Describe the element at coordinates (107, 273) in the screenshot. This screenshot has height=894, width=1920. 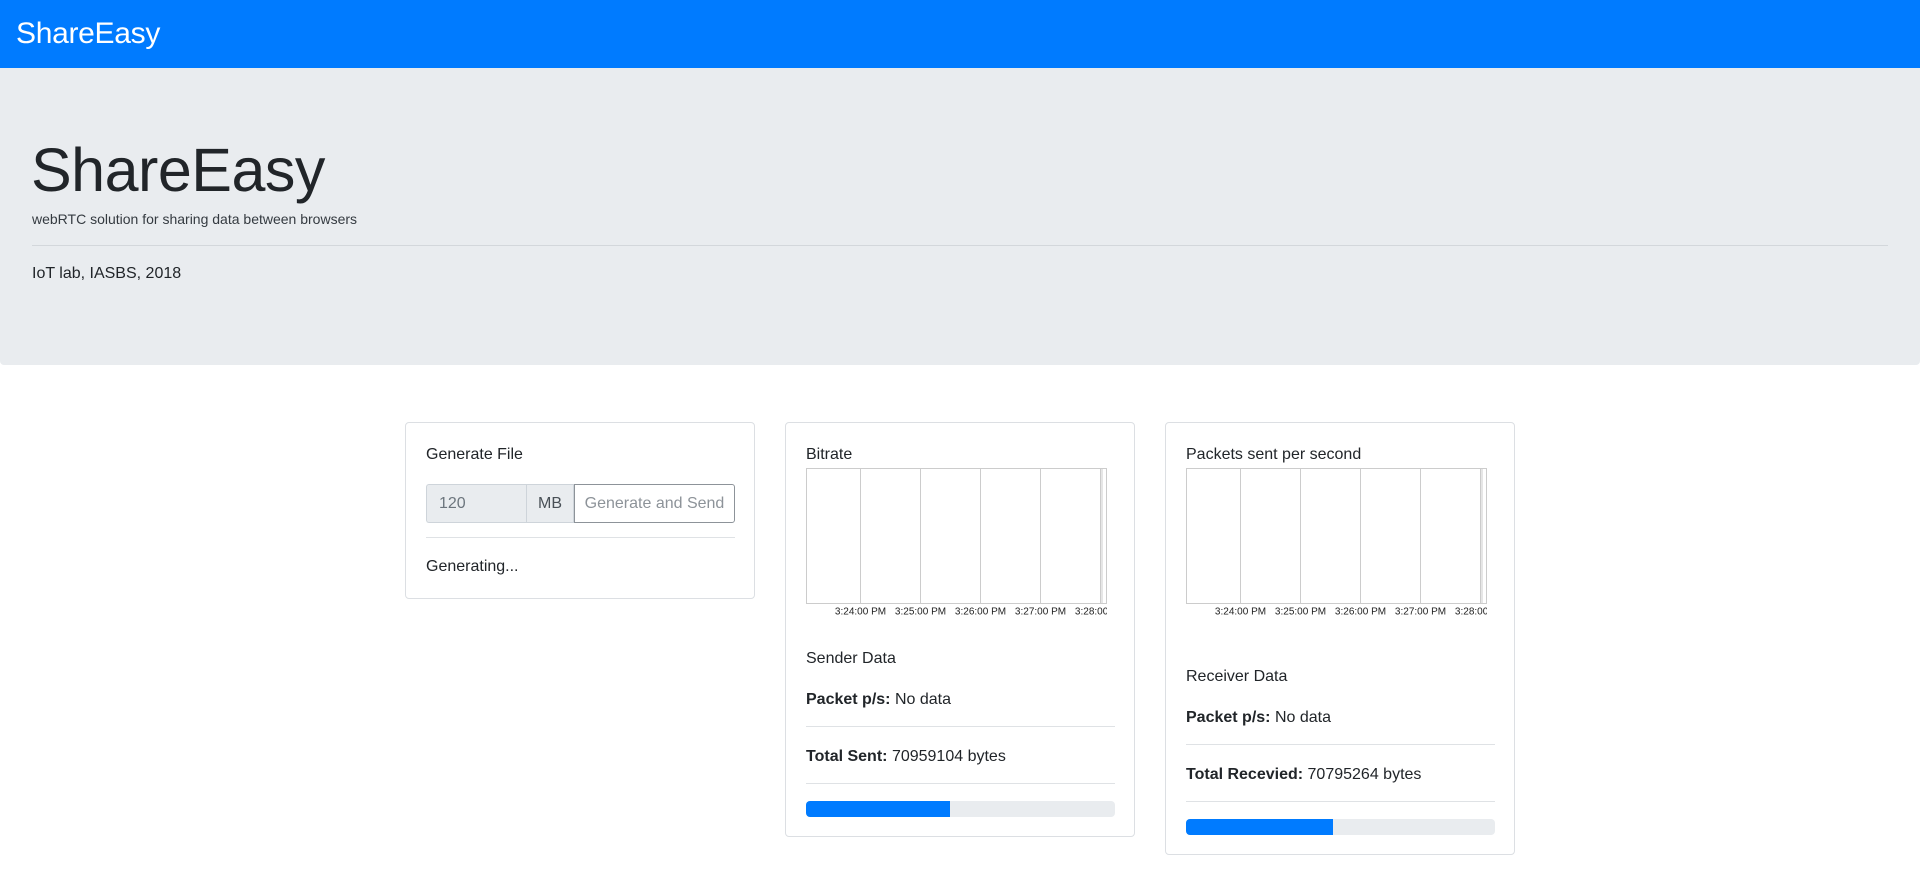
I see `credit-text: IoT lab, IASBS, 2018` at that location.